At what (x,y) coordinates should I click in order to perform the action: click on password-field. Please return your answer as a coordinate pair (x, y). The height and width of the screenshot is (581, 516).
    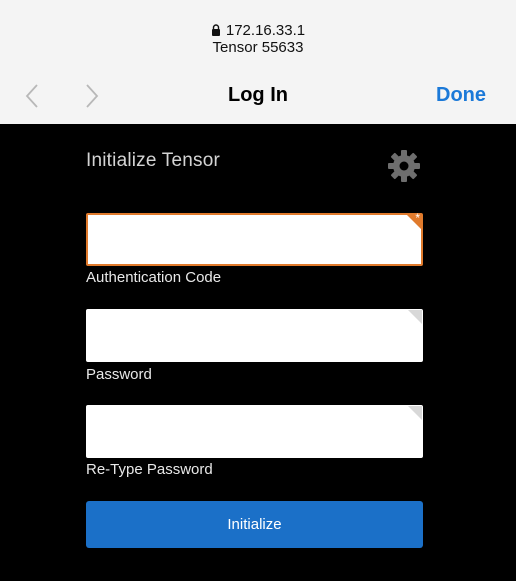
    Looking at the image, I should click on (254, 335).